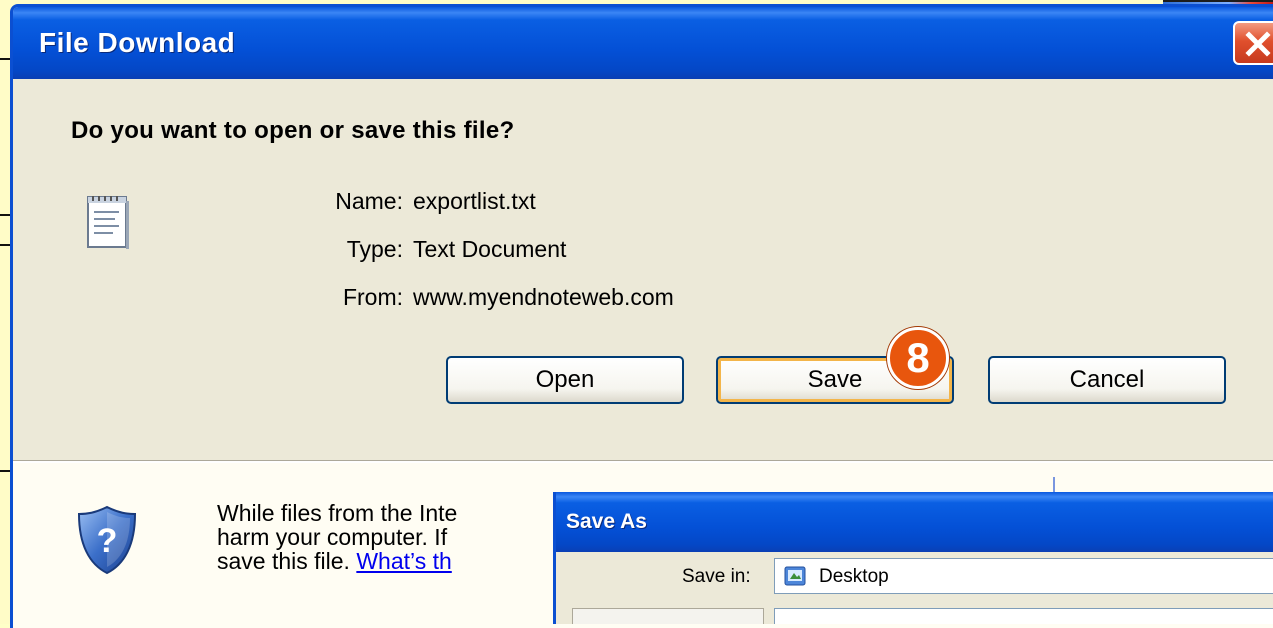 The image size is (1273, 628). I want to click on file-type: Text Document, so click(490, 249).